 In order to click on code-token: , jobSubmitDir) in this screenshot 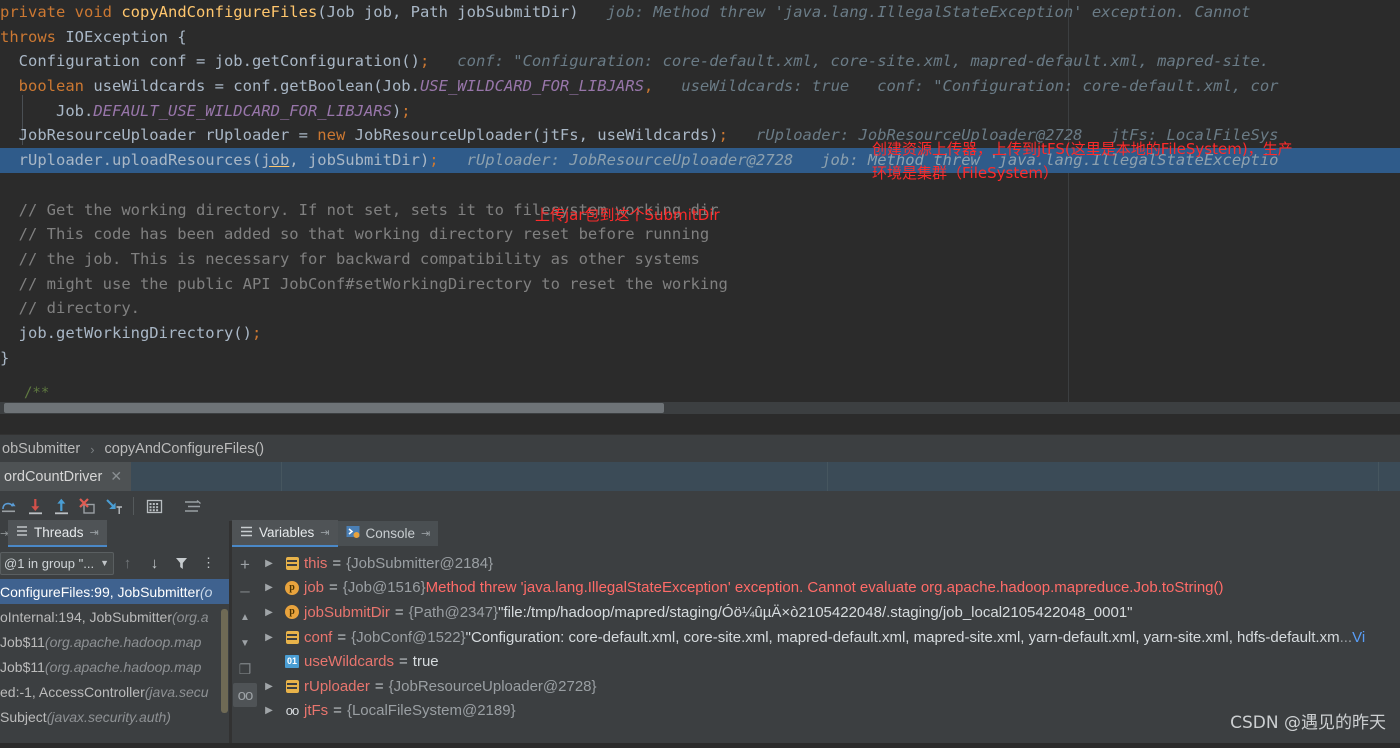, I will do `click(359, 160)`.